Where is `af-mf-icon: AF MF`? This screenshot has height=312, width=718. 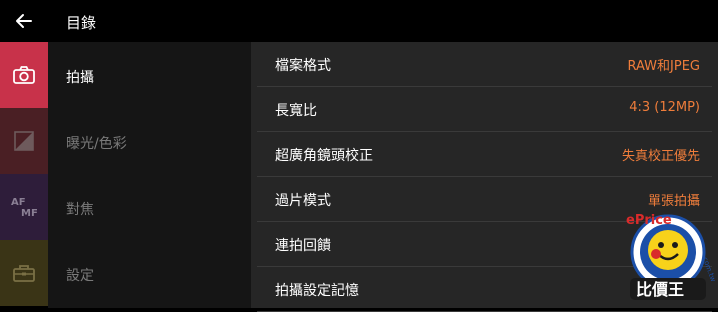 af-mf-icon: AF MF is located at coordinates (24, 208).